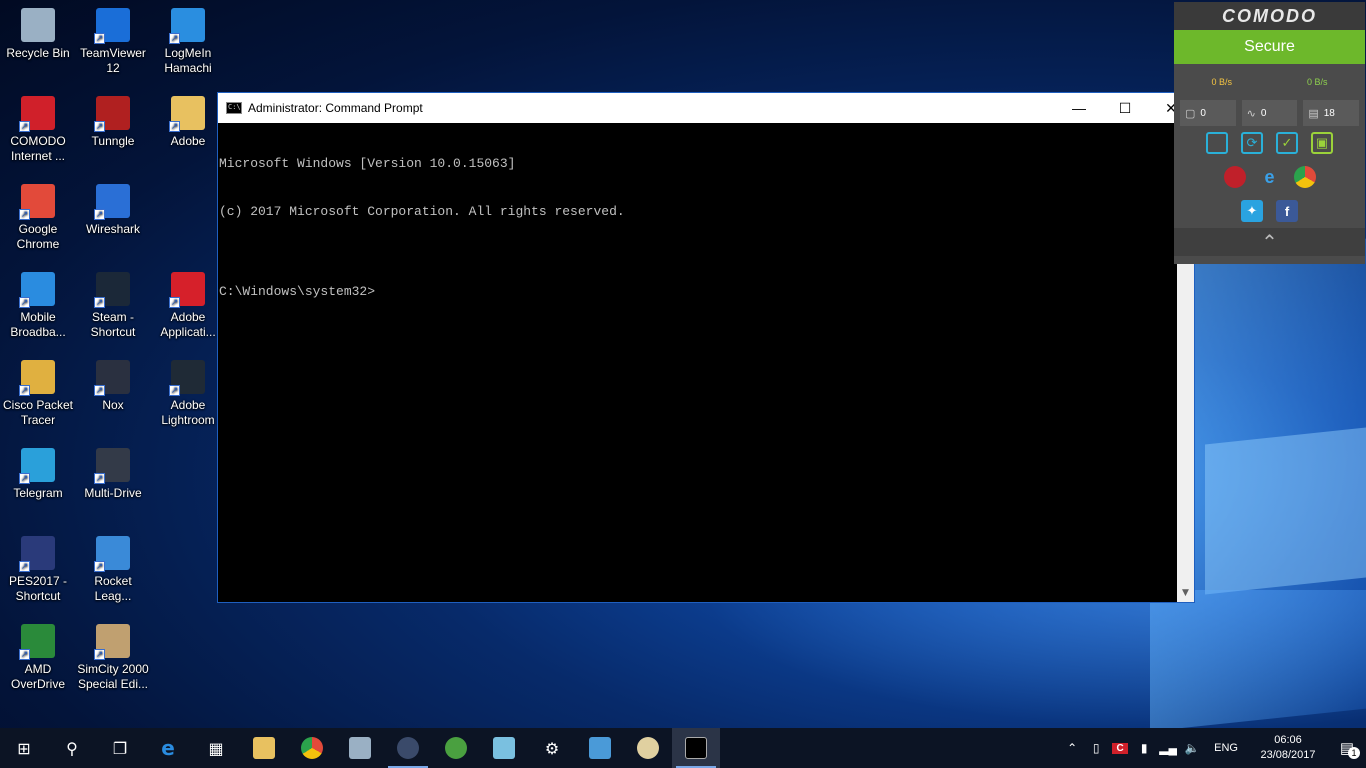 The image size is (1366, 768). What do you see at coordinates (38, 574) in the screenshot?
I see `desktop-icon: ↗ PES2017 - Shortcut` at bounding box center [38, 574].